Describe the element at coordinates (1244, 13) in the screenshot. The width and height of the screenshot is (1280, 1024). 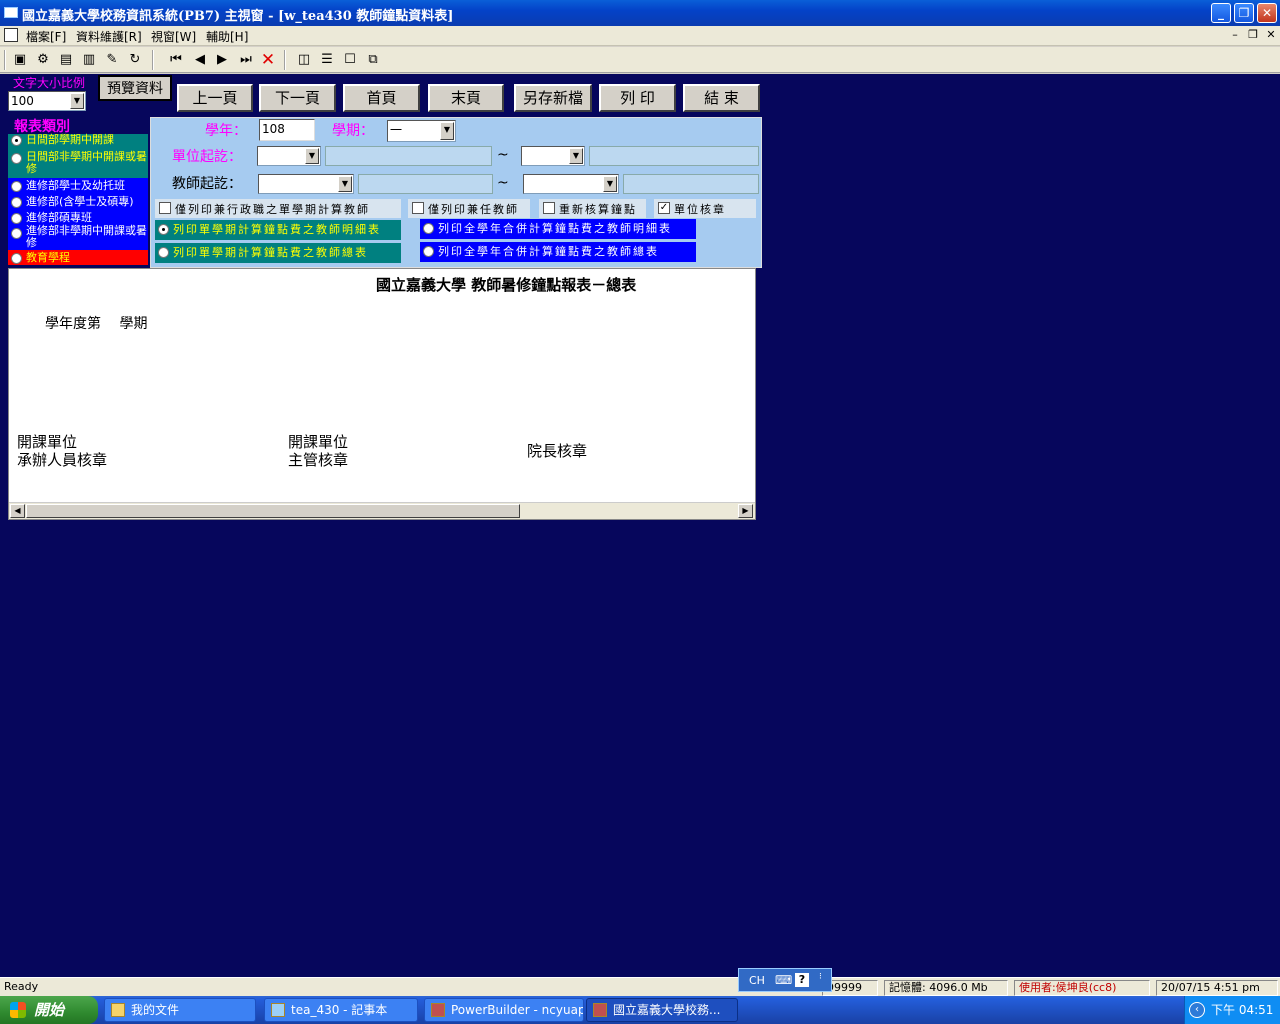
I see `restore-button: ❐` at that location.